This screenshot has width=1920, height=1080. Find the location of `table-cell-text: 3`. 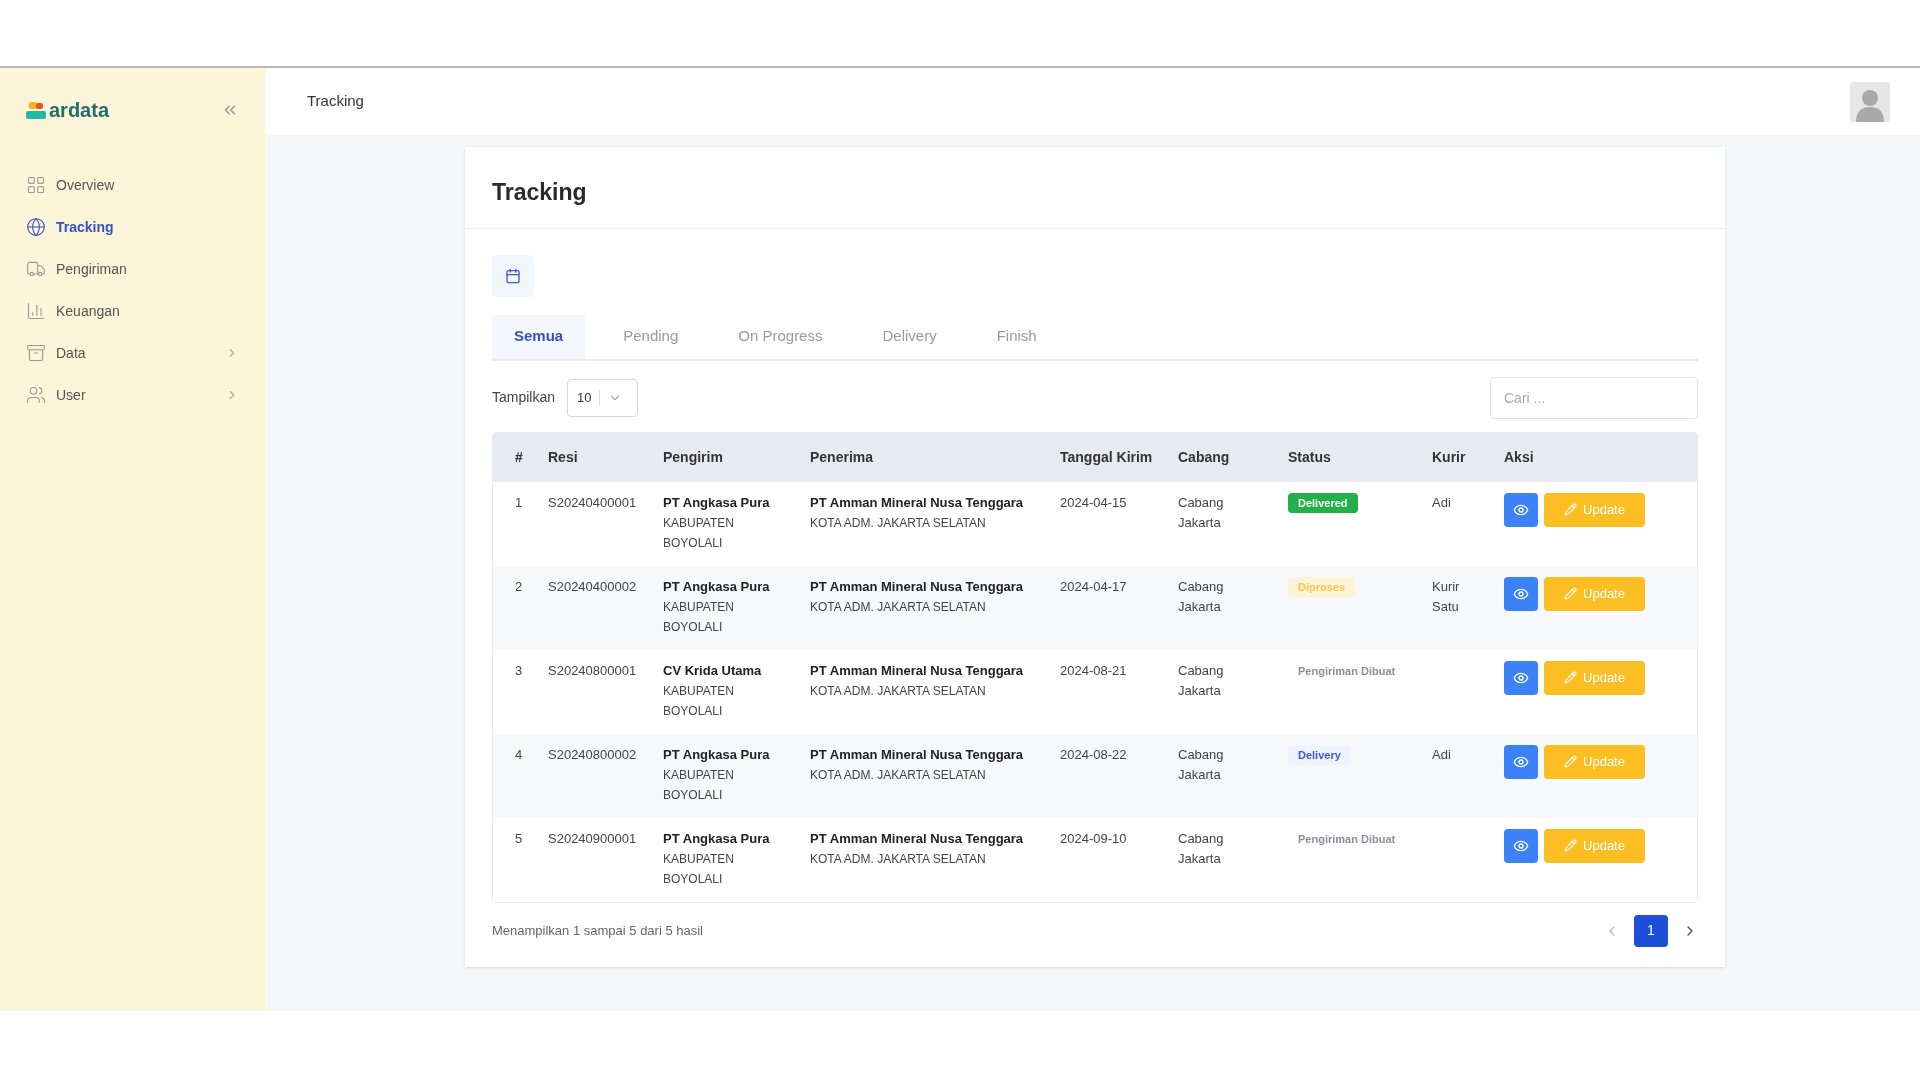

table-cell-text: 3 is located at coordinates (518, 670).